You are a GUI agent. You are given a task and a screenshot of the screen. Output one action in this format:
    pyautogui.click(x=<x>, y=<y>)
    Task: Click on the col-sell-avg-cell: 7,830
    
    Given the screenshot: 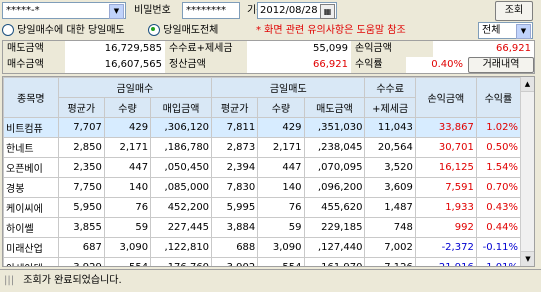 What is the action you would take?
    pyautogui.click(x=235, y=187)
    